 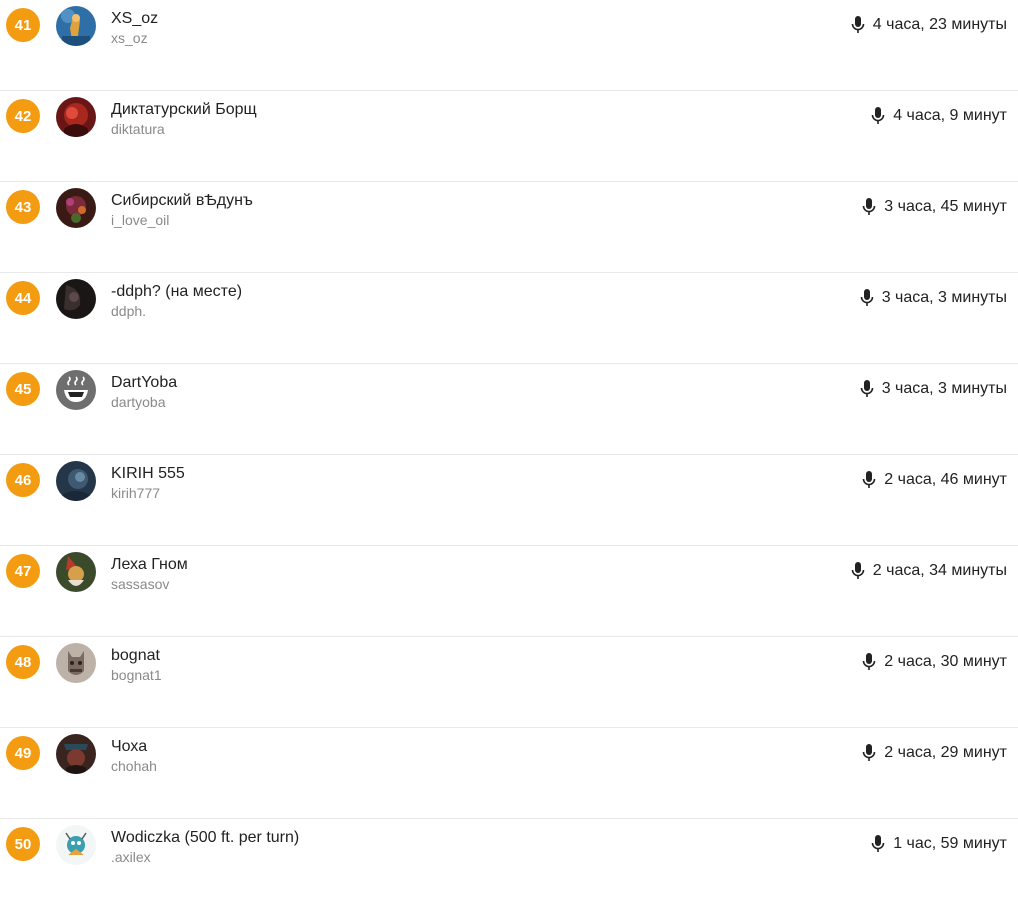 What do you see at coordinates (939, 570) in the screenshot?
I see `voice-time-text: 2 часа, 34 минуты` at bounding box center [939, 570].